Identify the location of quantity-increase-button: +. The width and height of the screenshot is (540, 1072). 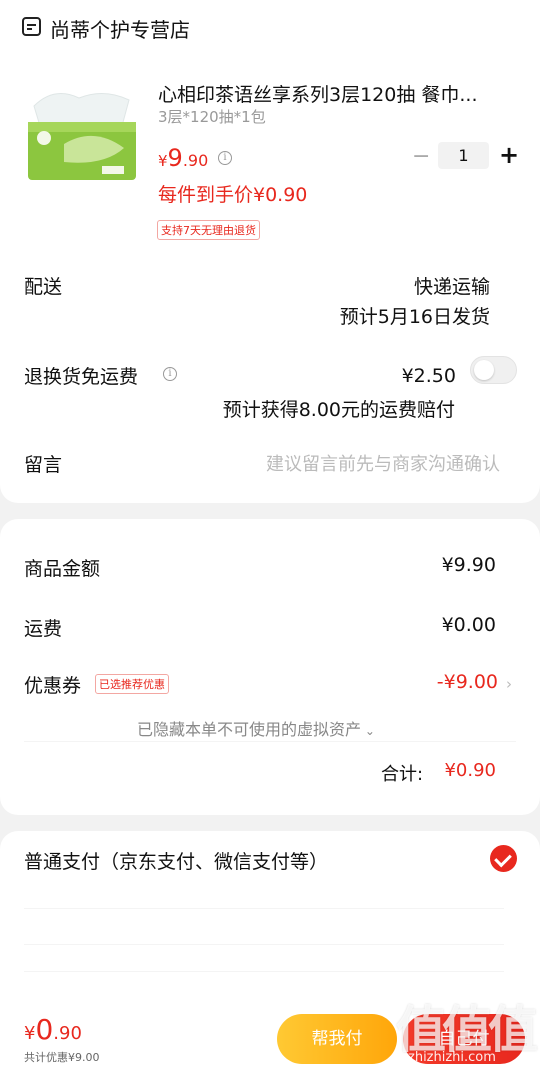
(509, 155).